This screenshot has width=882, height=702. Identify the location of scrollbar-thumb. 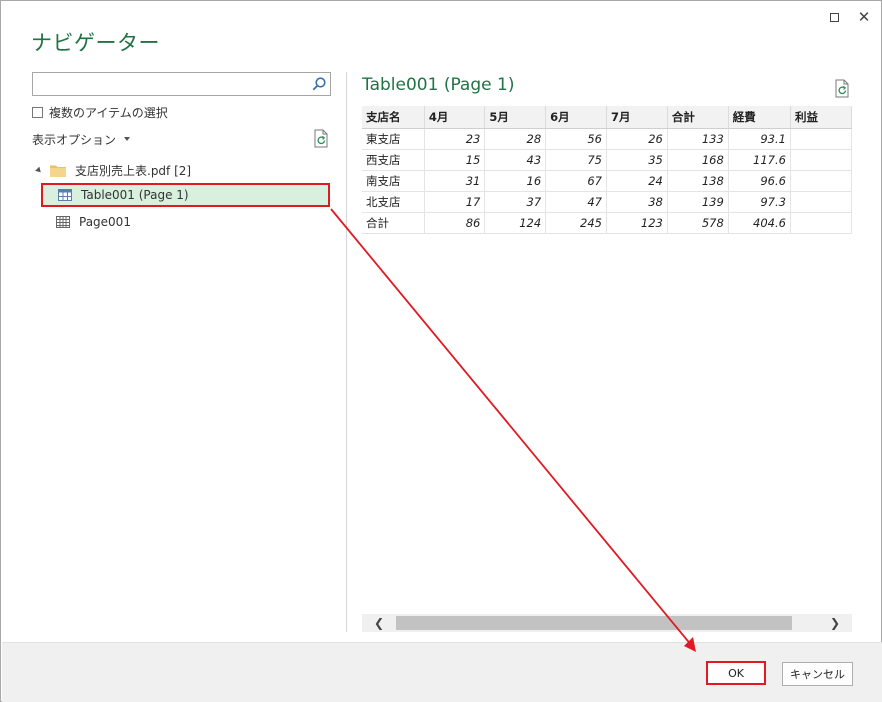
(594, 623).